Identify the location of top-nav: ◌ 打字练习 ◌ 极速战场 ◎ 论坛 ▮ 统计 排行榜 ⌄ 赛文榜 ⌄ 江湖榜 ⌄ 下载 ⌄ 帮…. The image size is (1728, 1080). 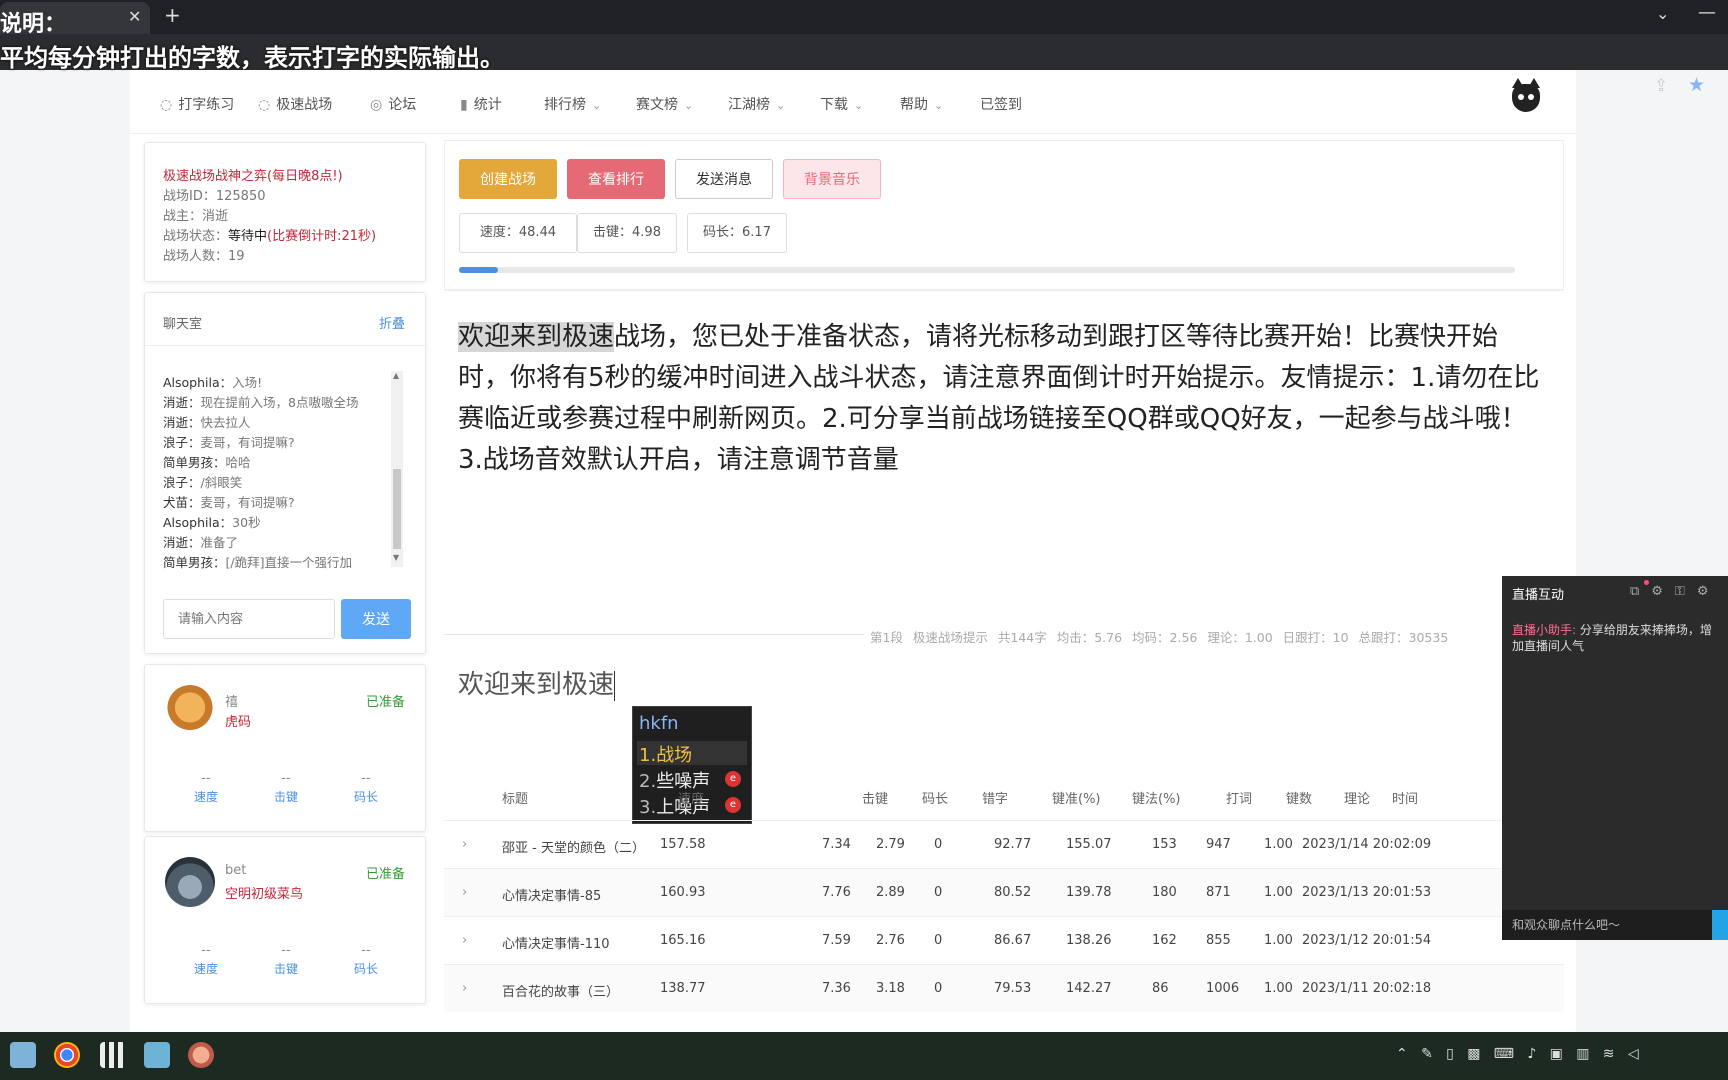
(853, 102).